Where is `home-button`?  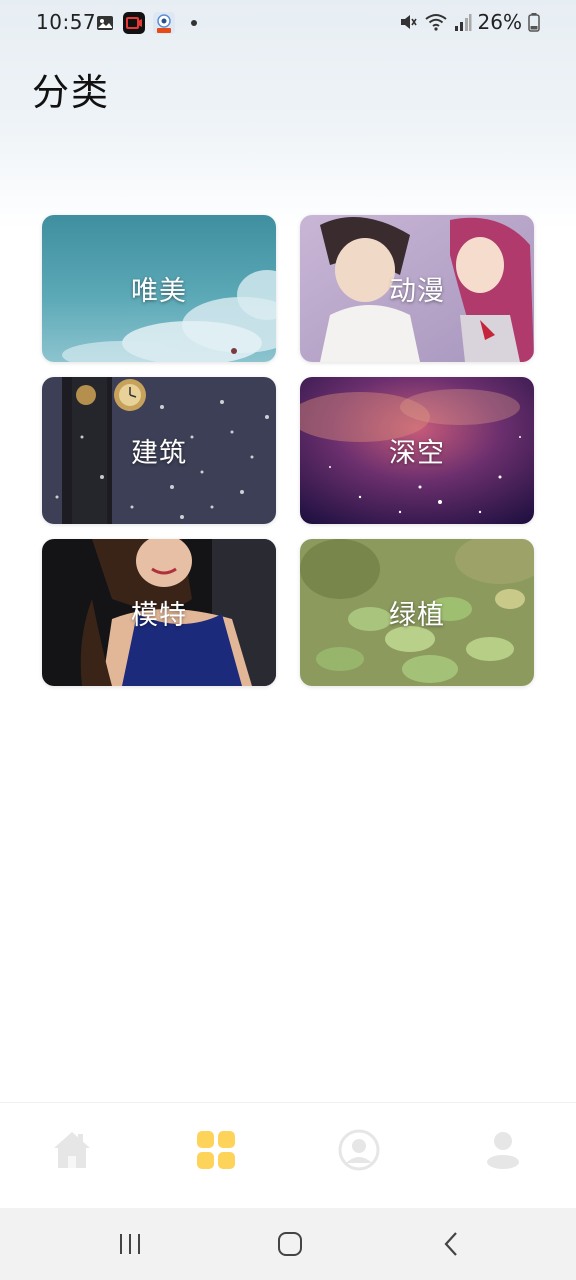
home-button is located at coordinates (290, 1244).